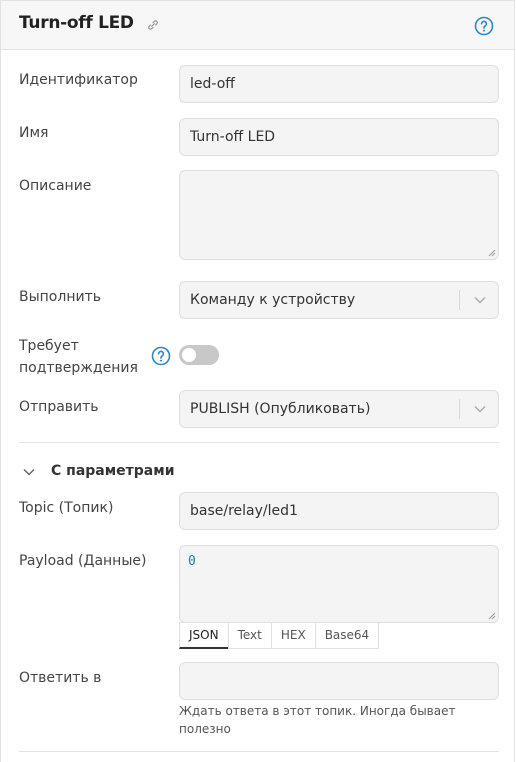  What do you see at coordinates (244, 511) in the screenshot?
I see `topic-value: base/relay/led1` at bounding box center [244, 511].